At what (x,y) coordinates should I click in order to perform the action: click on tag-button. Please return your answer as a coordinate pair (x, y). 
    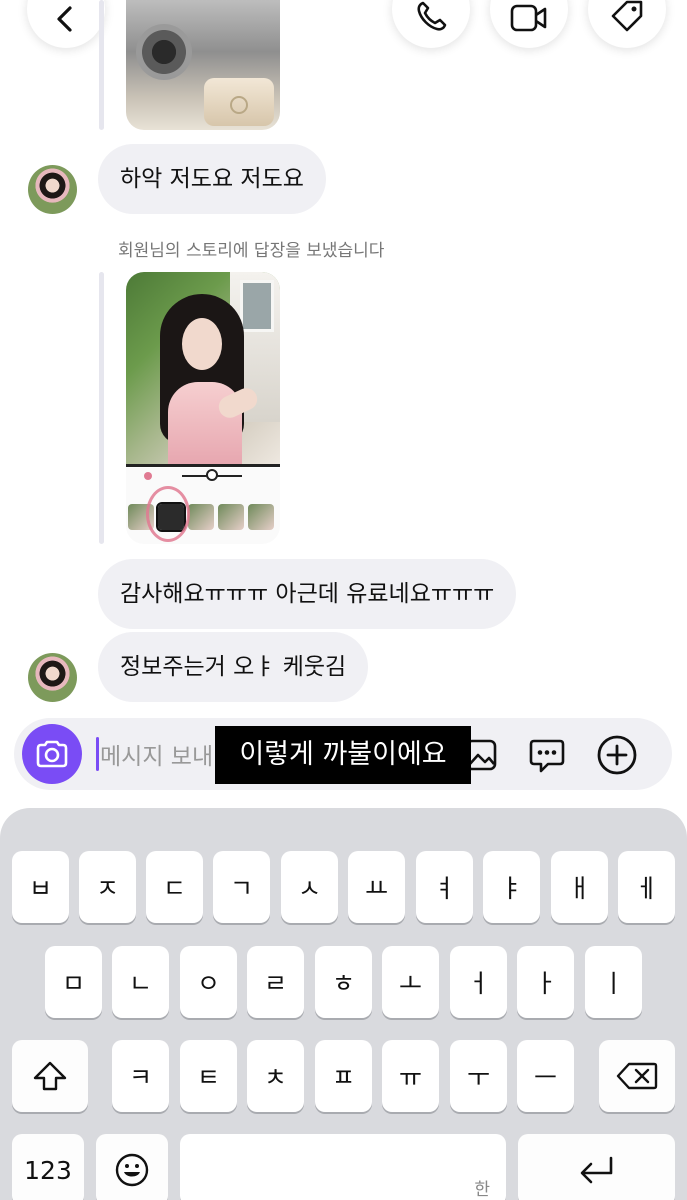
    Looking at the image, I should click on (627, 24).